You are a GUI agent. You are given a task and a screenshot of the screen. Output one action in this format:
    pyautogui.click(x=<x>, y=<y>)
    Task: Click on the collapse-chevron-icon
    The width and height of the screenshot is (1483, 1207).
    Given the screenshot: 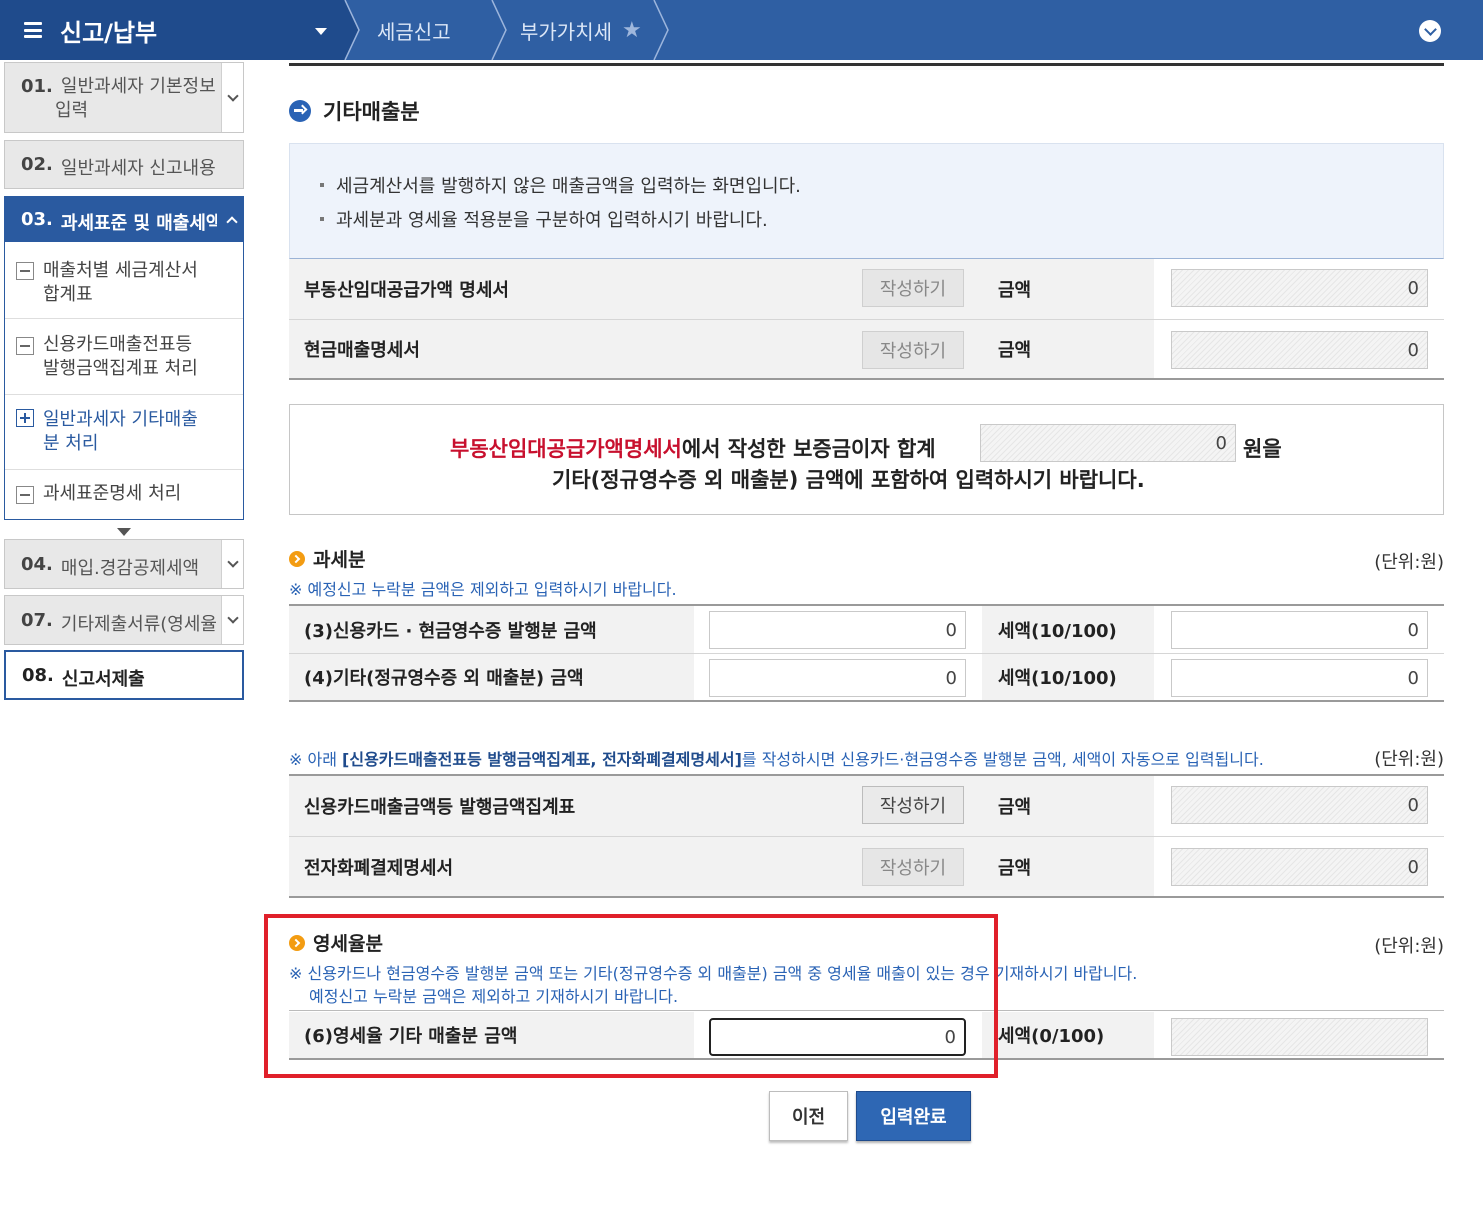 What is the action you would take?
    pyautogui.click(x=1430, y=31)
    